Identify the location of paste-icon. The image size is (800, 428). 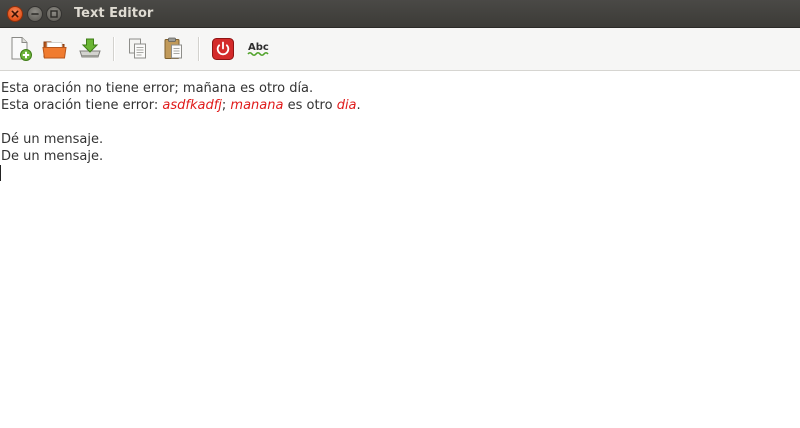
(173, 48).